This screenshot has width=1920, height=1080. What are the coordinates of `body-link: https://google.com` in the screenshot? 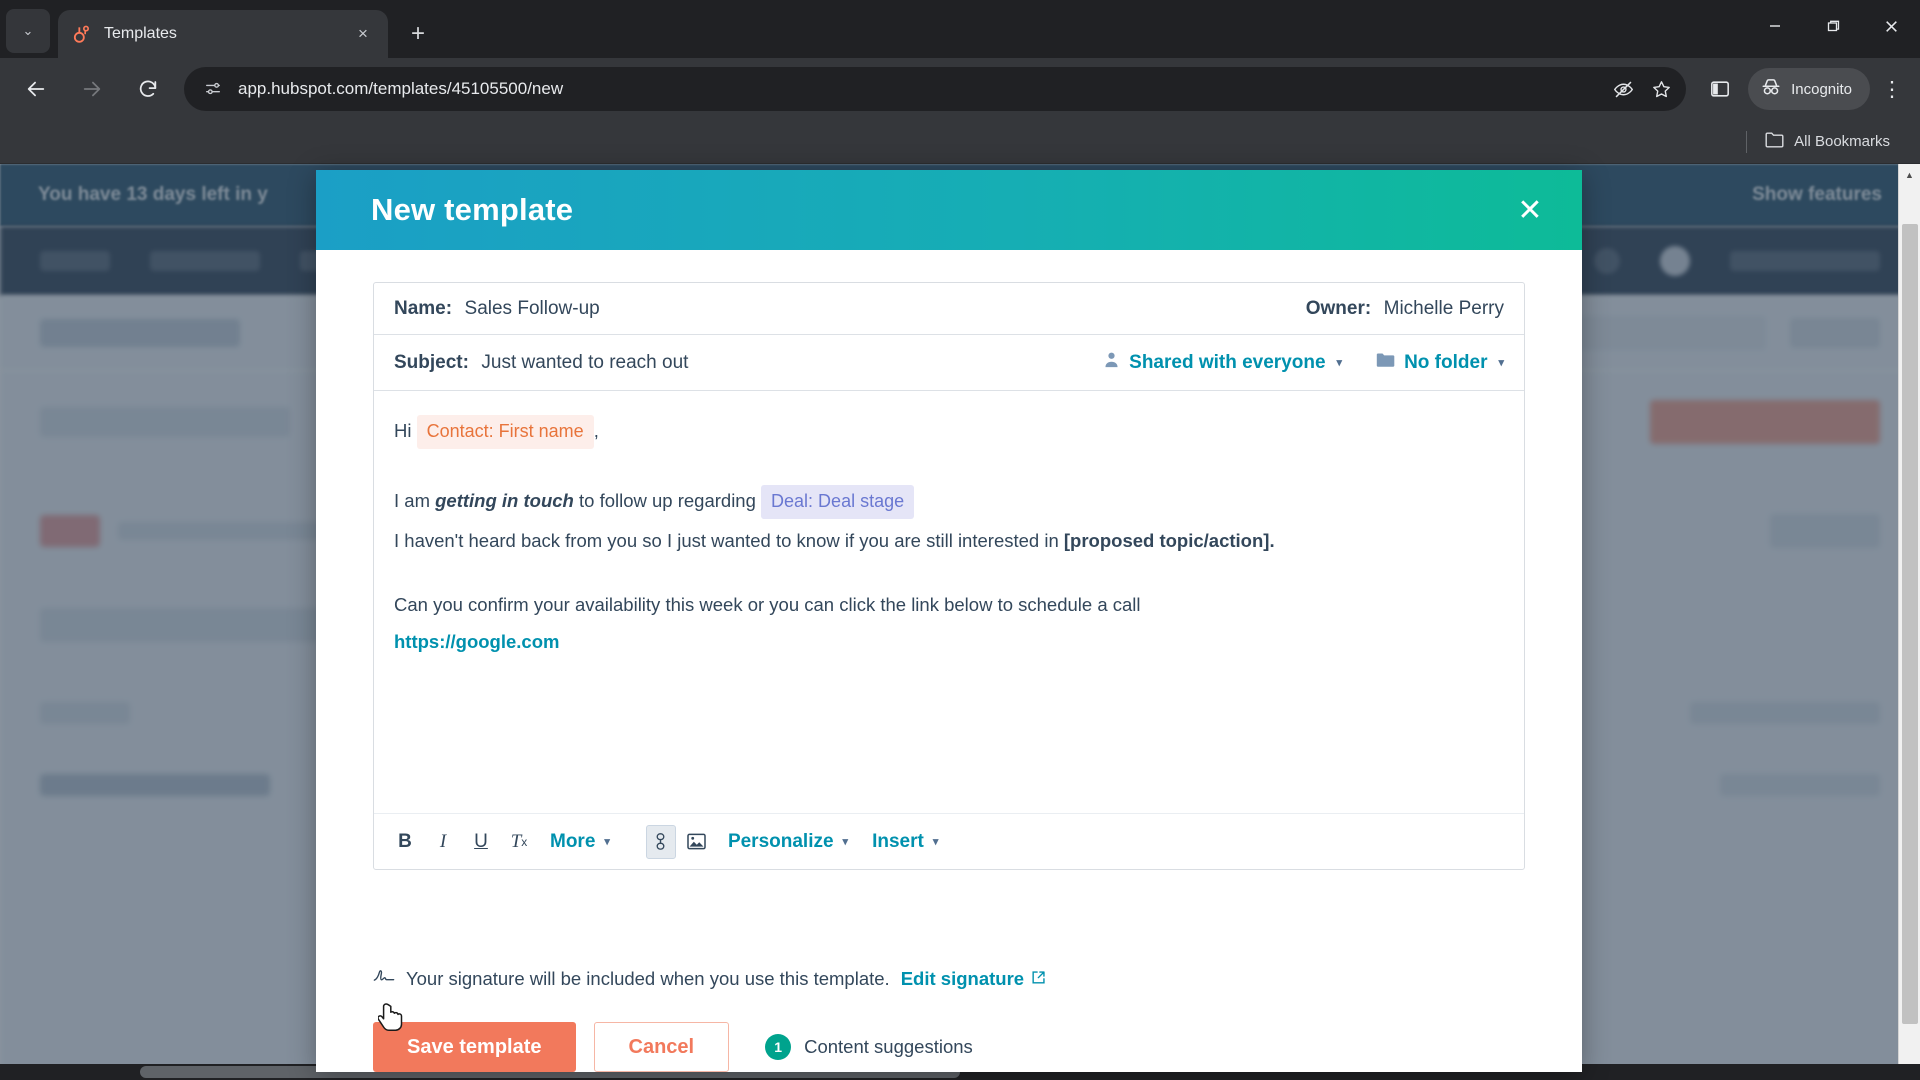 It's located at (949, 642).